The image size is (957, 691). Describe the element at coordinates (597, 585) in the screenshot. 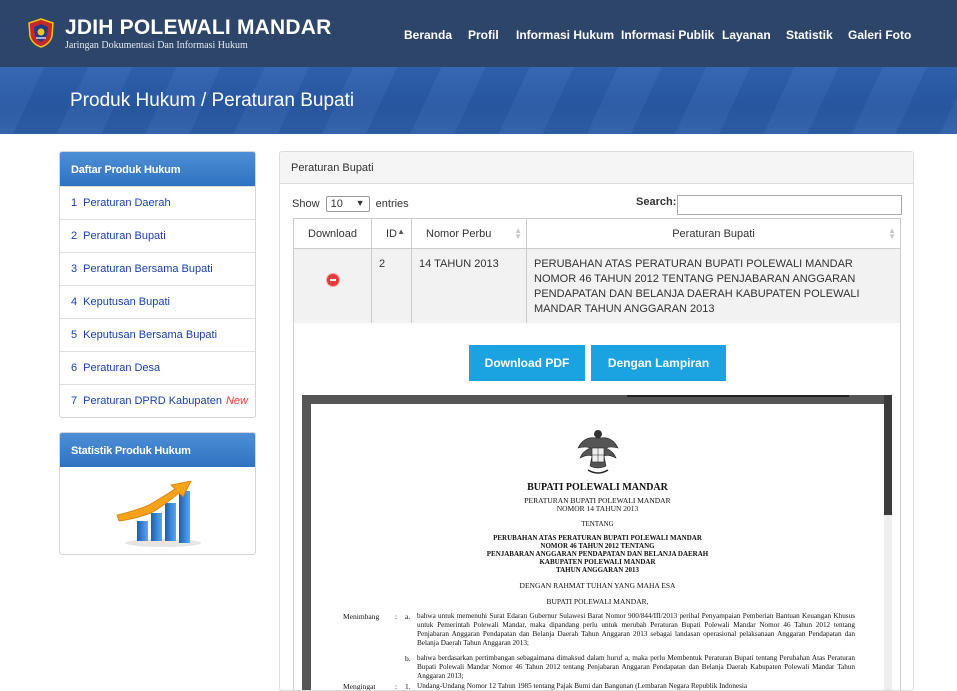

I see `doc-rahmat: DENGAN RAHMAT TUHAN YANG MAHA ESA` at that location.